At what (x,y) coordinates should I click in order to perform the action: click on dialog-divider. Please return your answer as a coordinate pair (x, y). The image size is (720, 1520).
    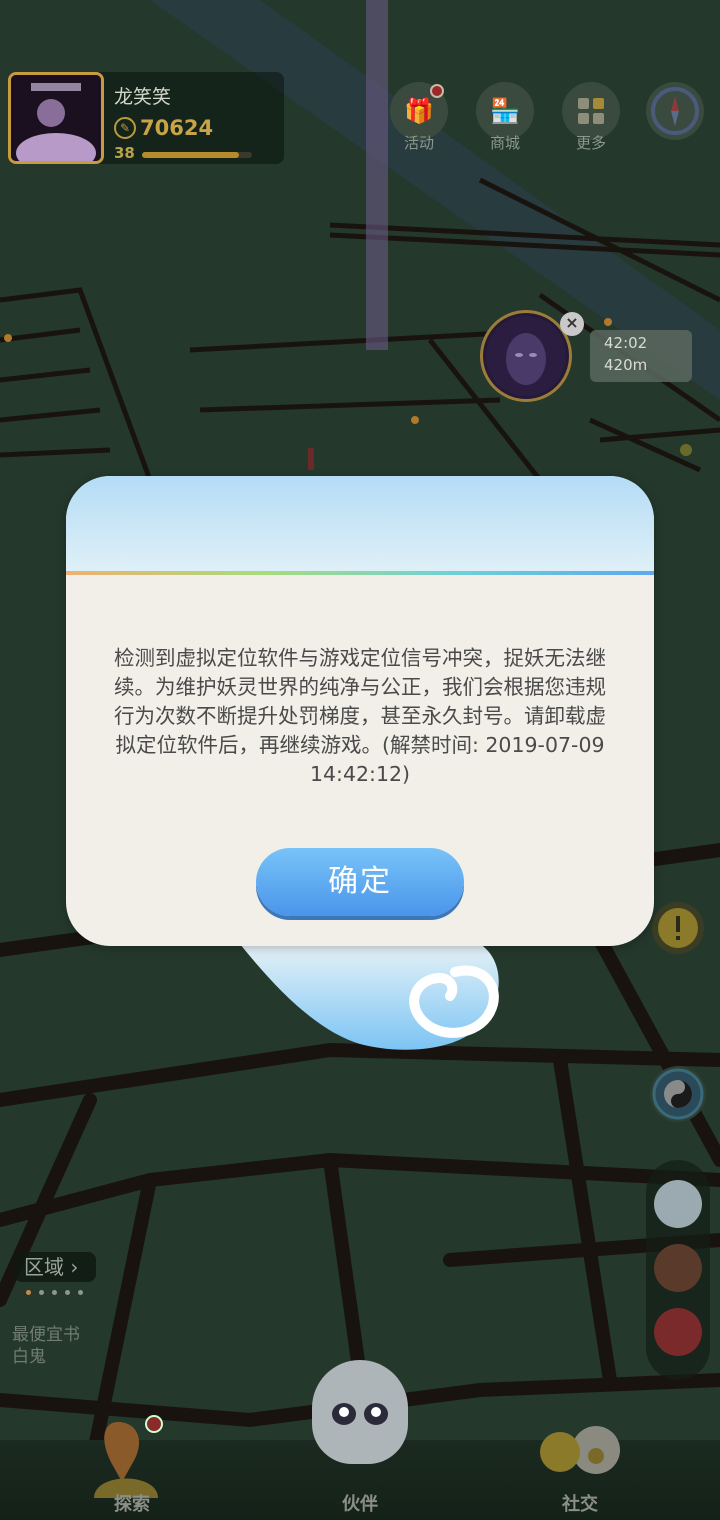
    Looking at the image, I should click on (360, 573).